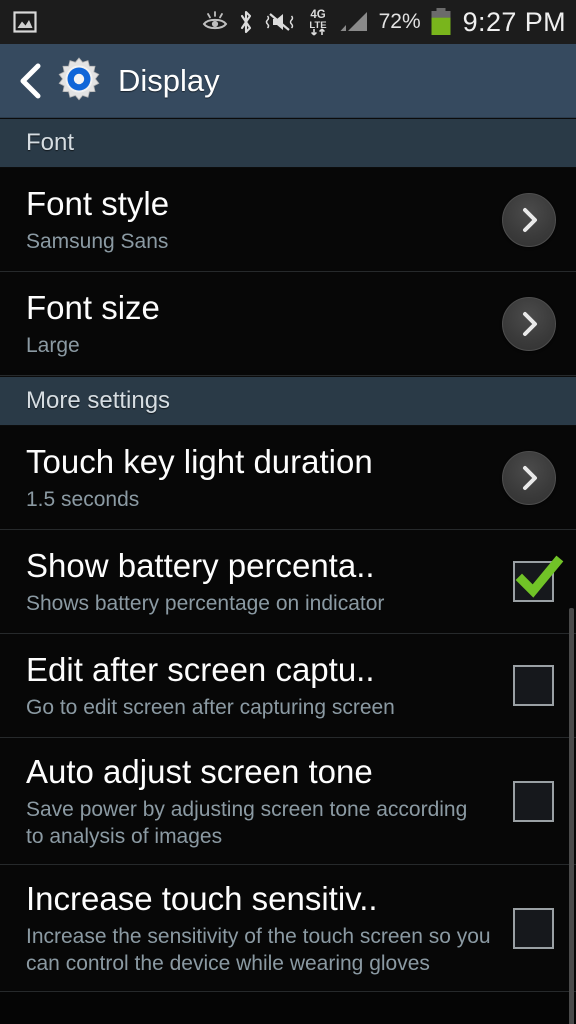  What do you see at coordinates (93, 307) in the screenshot?
I see `list-item-title: Font size` at bounding box center [93, 307].